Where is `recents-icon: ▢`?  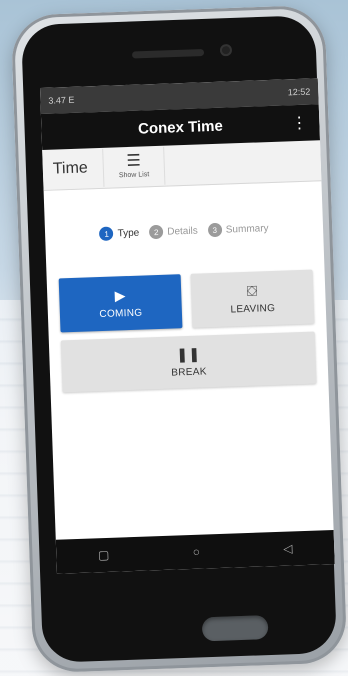
recents-icon: ▢ is located at coordinates (104, 555).